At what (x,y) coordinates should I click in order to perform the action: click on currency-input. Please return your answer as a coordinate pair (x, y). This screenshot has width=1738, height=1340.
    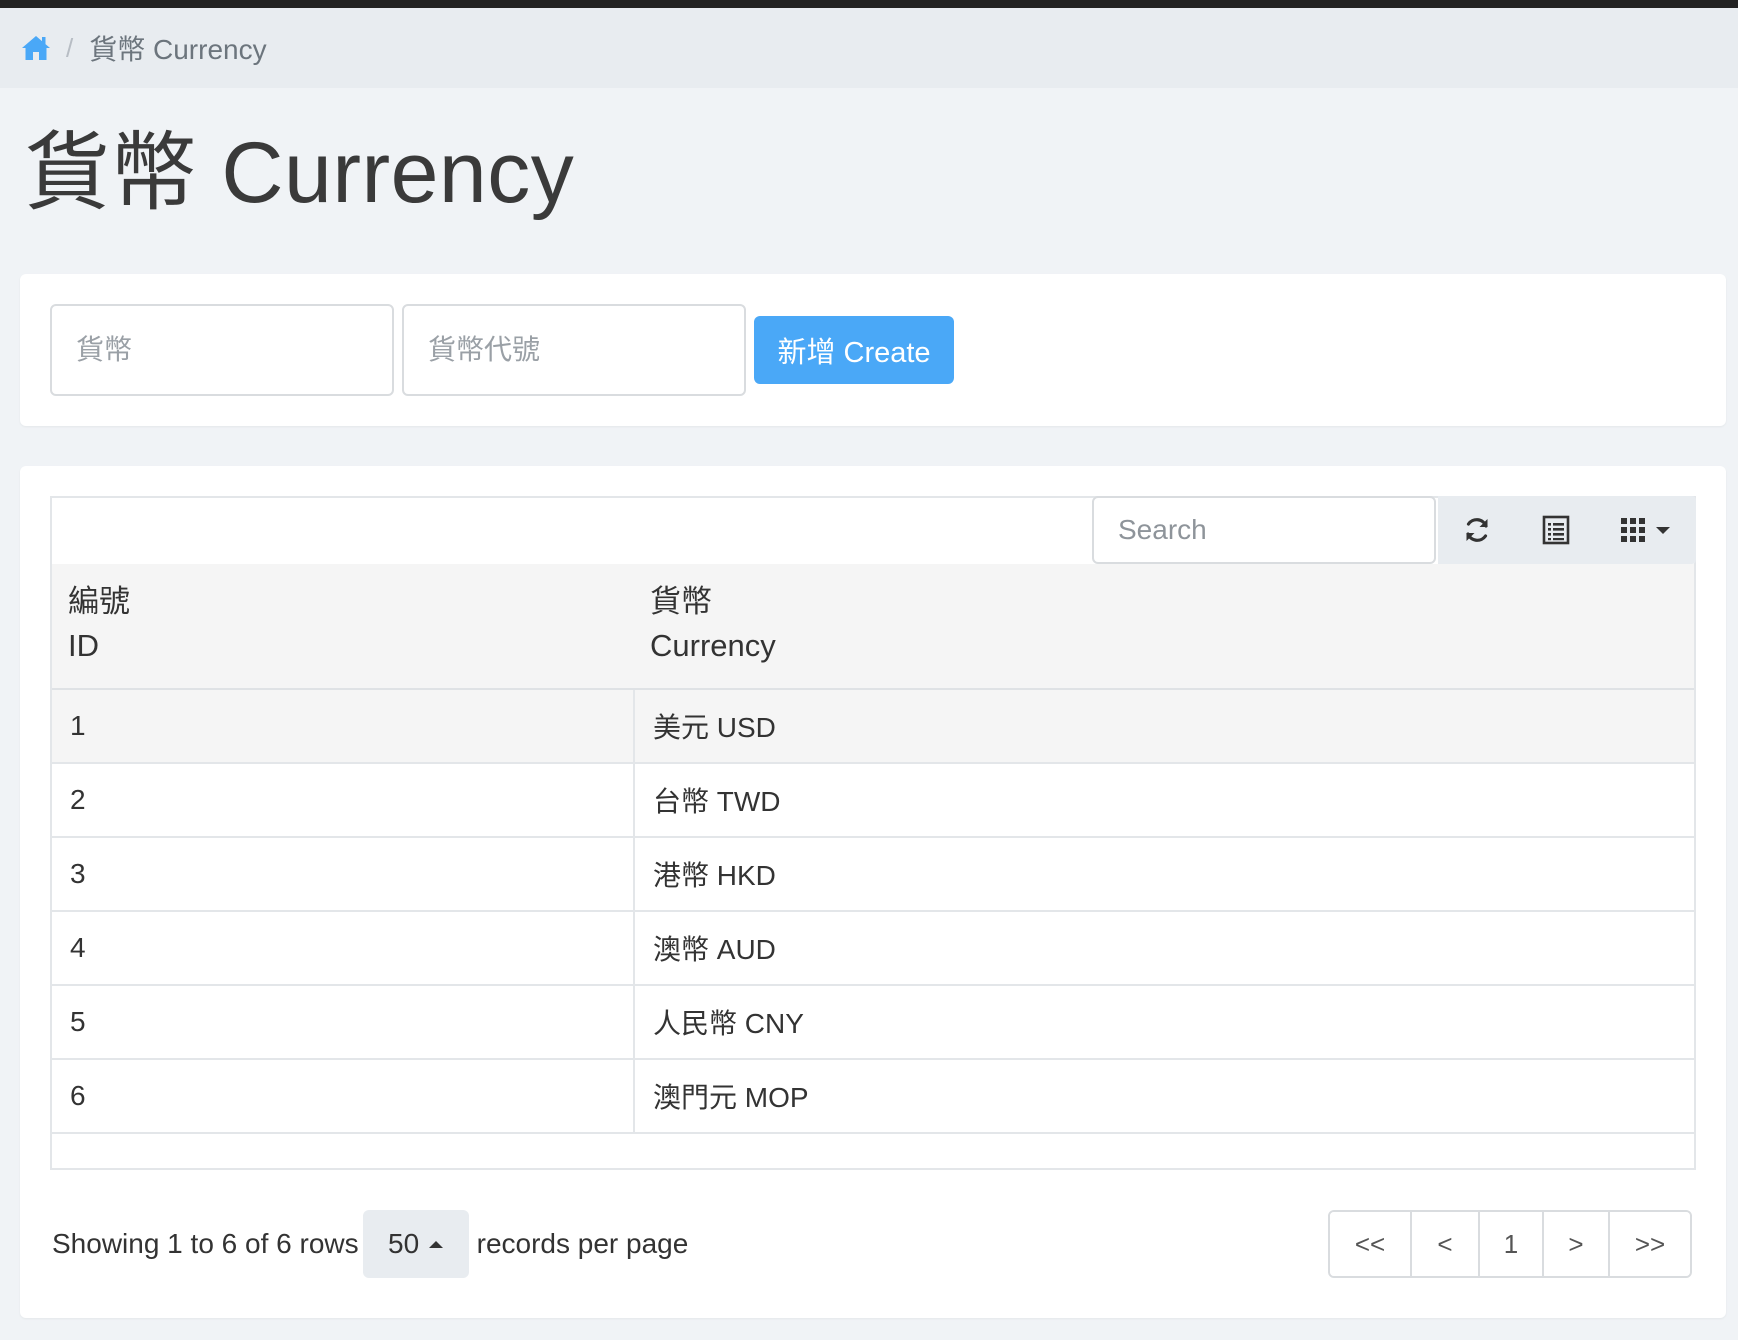
    Looking at the image, I should click on (222, 350).